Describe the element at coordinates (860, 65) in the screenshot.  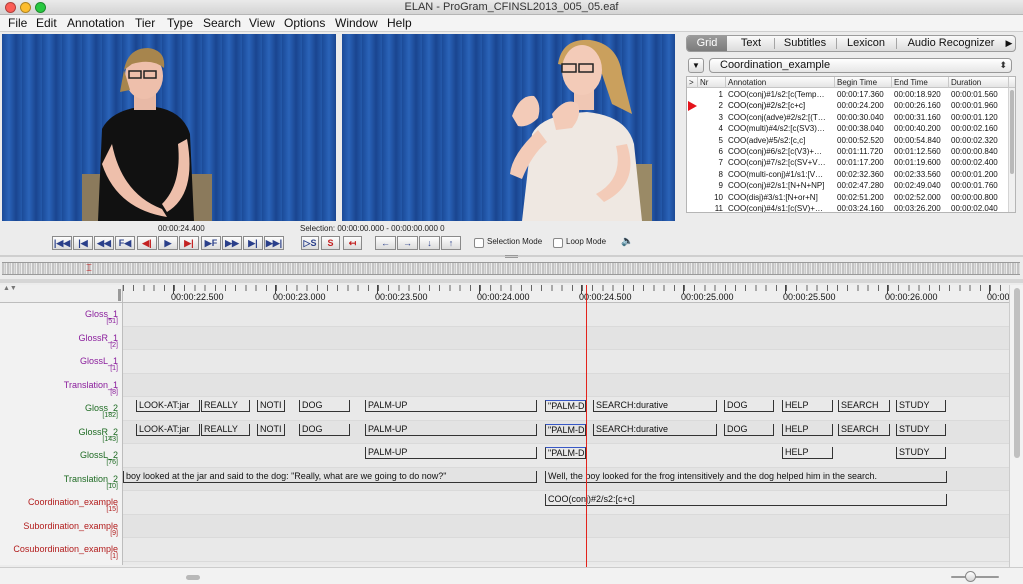
I see `grid-tier-select: Coordination_example ⬍` at that location.